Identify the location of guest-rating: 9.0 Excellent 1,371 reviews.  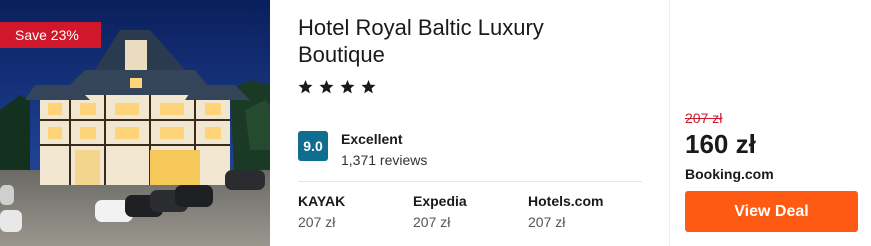
(362, 149).